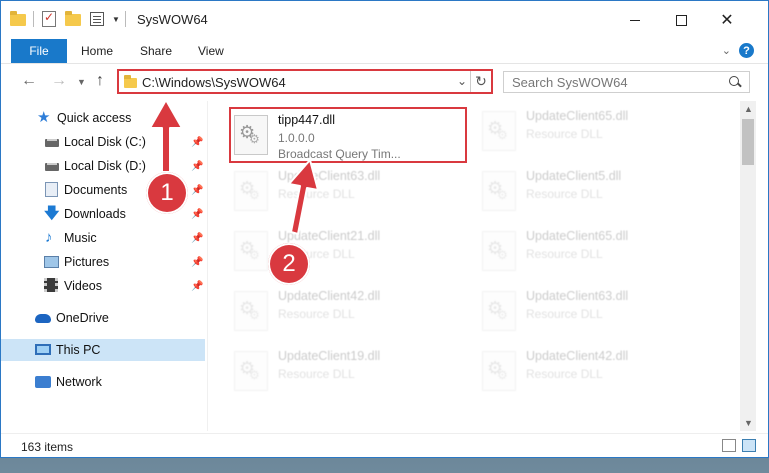 The width and height of the screenshot is (769, 473). Describe the element at coordinates (100, 81) in the screenshot. I see `up-arrow-icon: ↑` at that location.